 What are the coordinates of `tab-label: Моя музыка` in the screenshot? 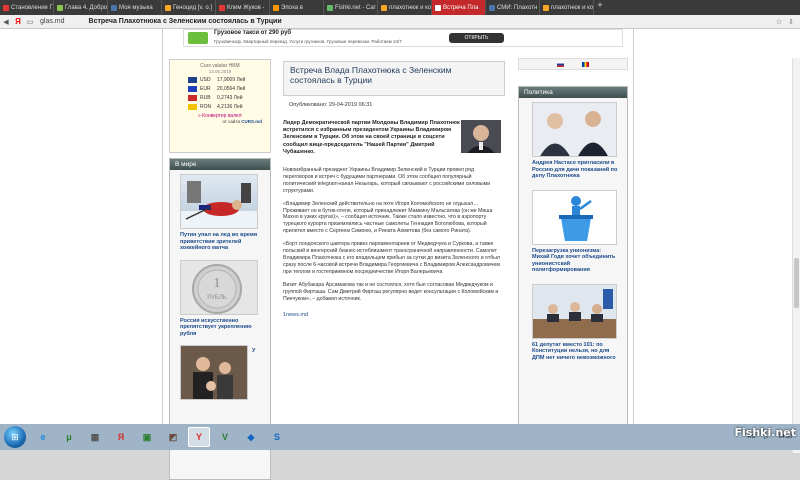 It's located at (136, 7).